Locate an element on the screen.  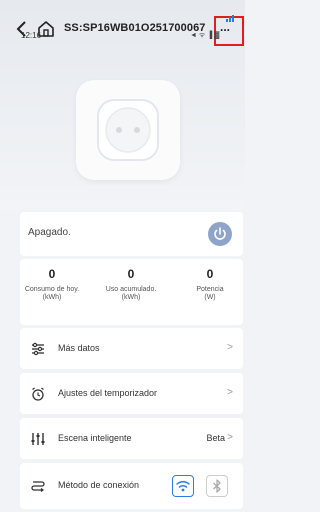
wifi-icon is located at coordinates (183, 486).